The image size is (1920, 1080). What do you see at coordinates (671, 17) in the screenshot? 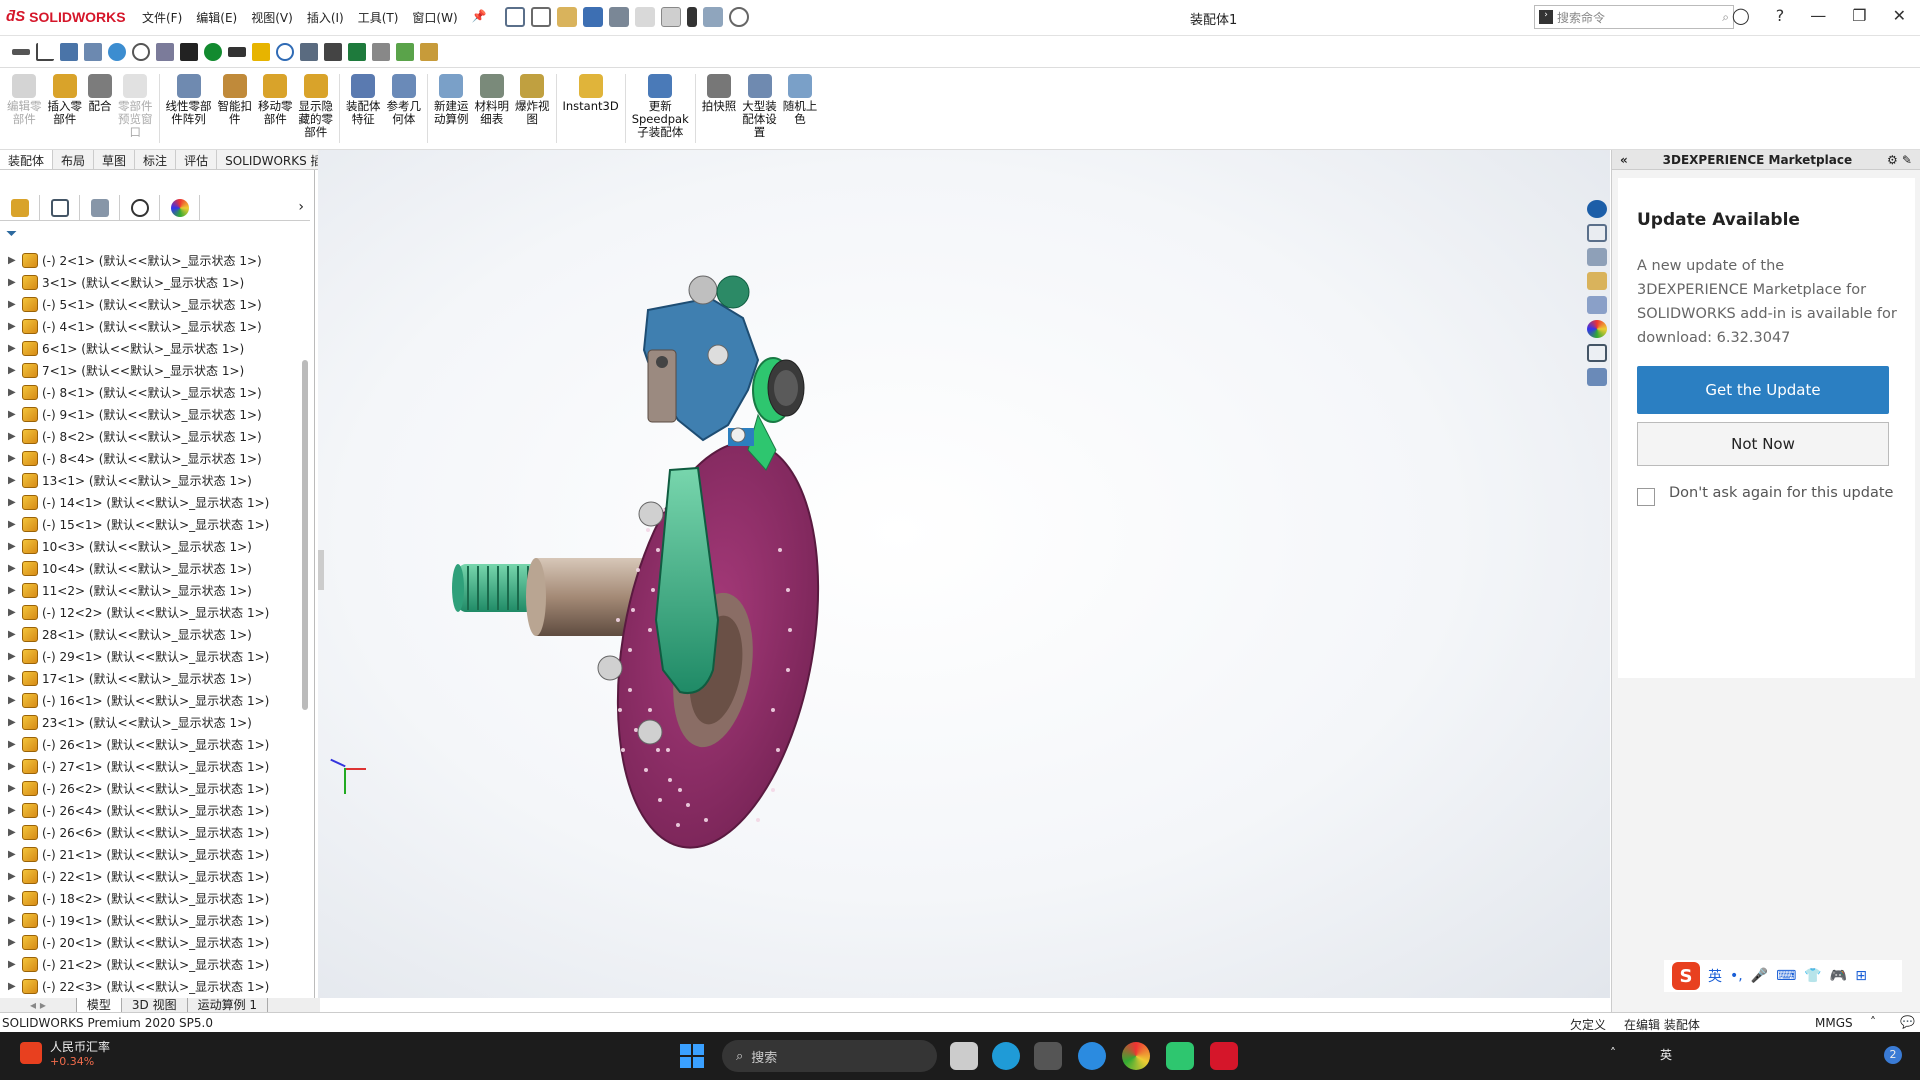
I see `select-cursor-icon` at bounding box center [671, 17].